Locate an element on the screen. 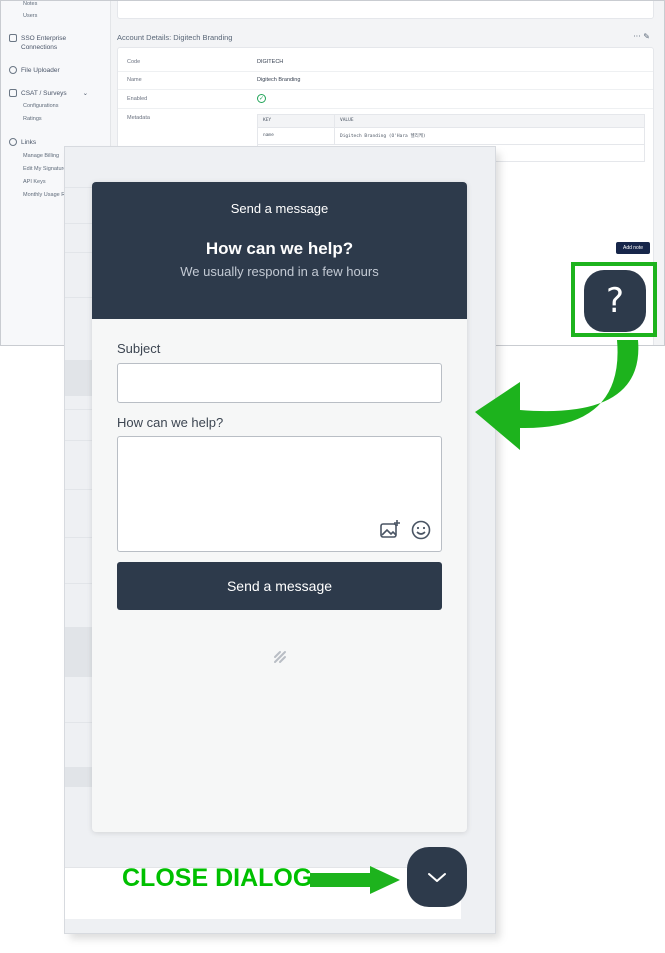  metadata-header: KEY VALUE is located at coordinates (451, 121).